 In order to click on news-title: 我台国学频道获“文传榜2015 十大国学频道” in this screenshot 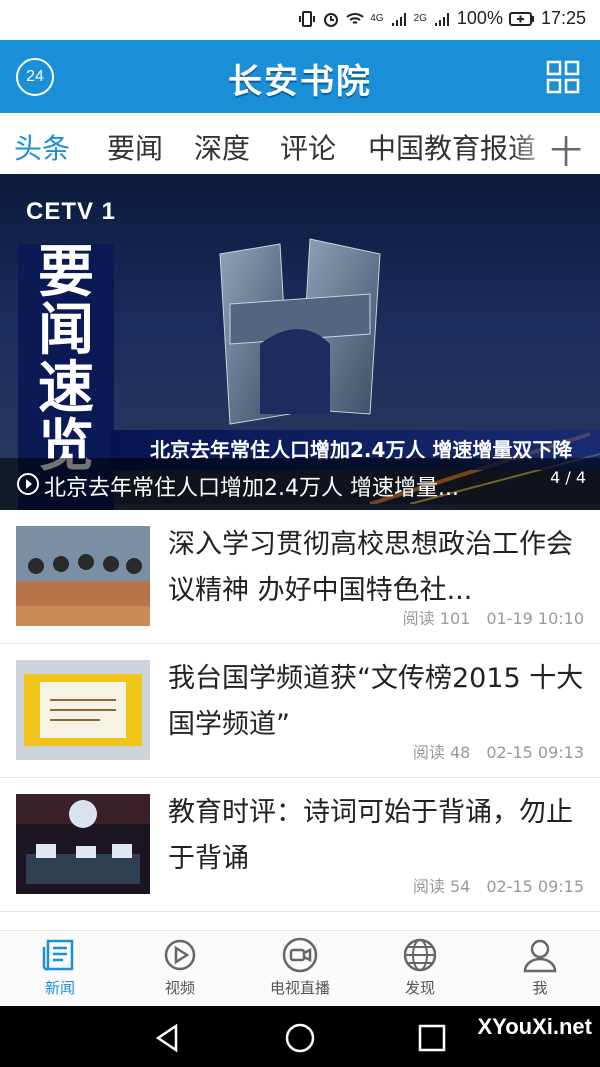, I will do `click(376, 701)`.